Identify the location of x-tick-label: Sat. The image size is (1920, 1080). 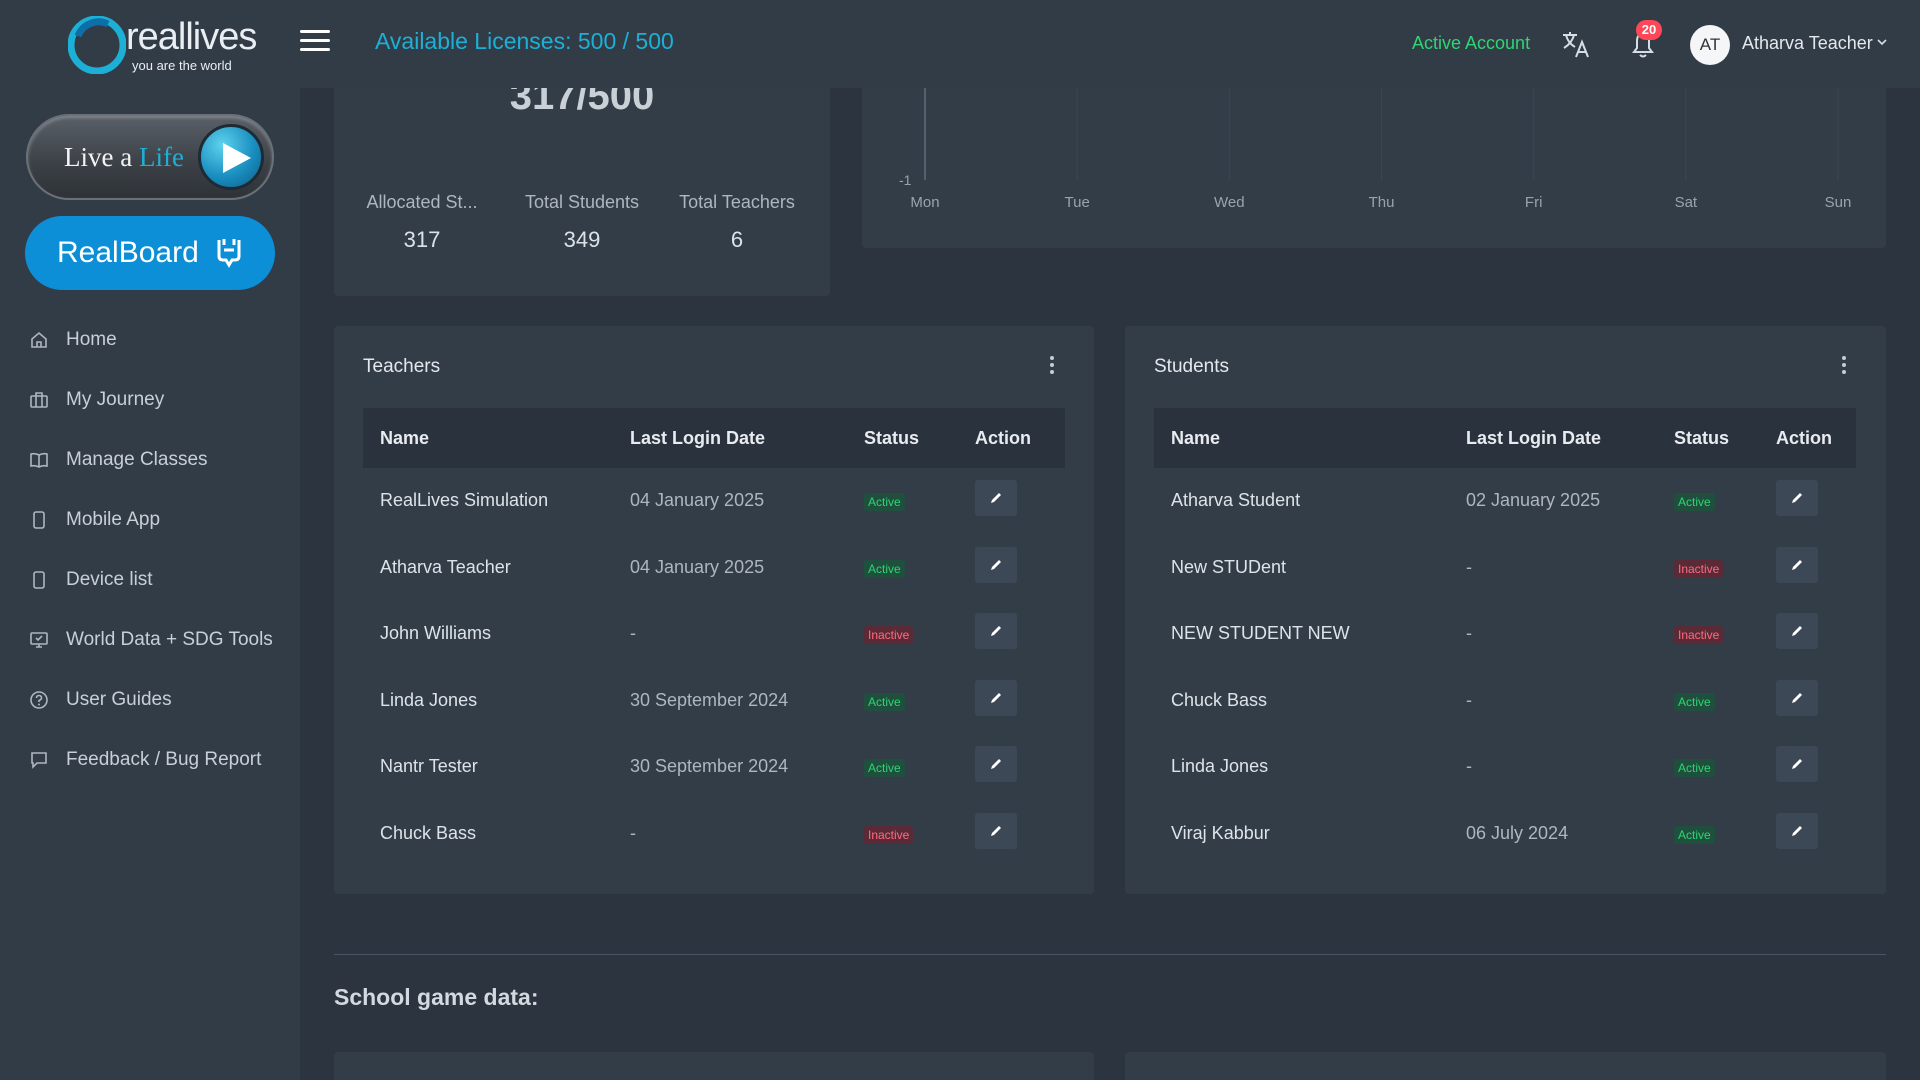
(1686, 202).